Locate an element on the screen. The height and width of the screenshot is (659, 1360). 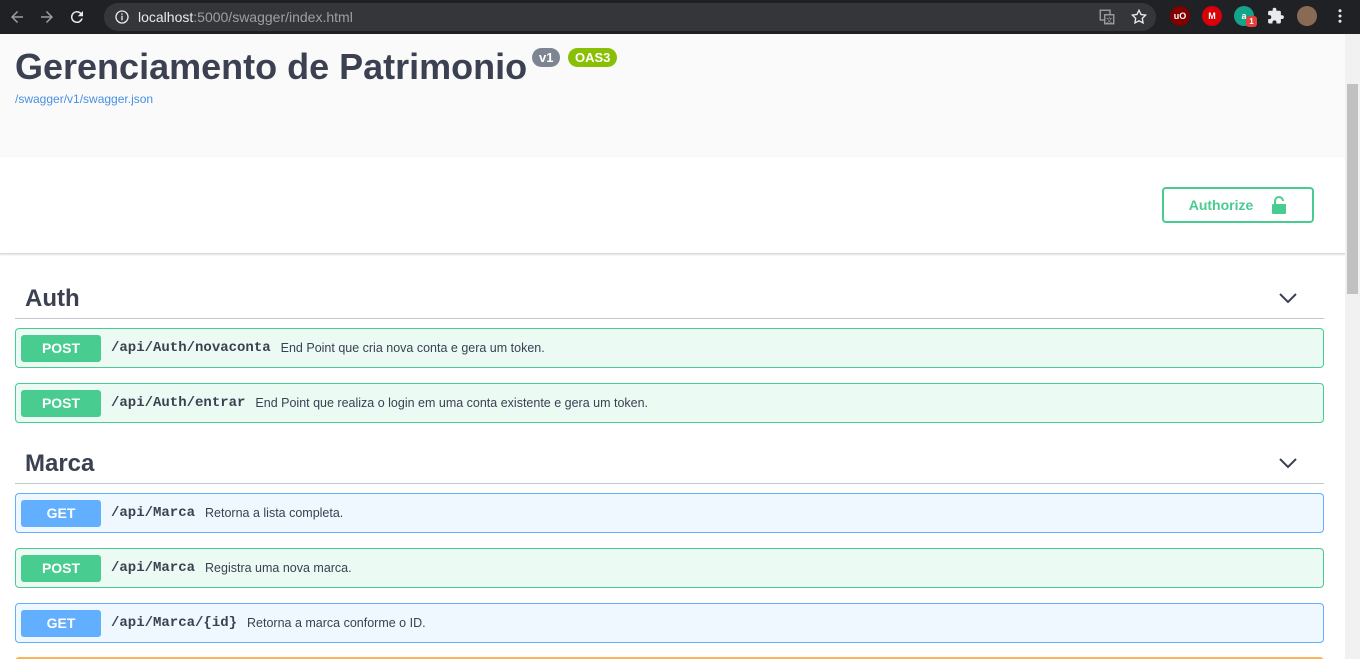
back-button is located at coordinates (17, 17).